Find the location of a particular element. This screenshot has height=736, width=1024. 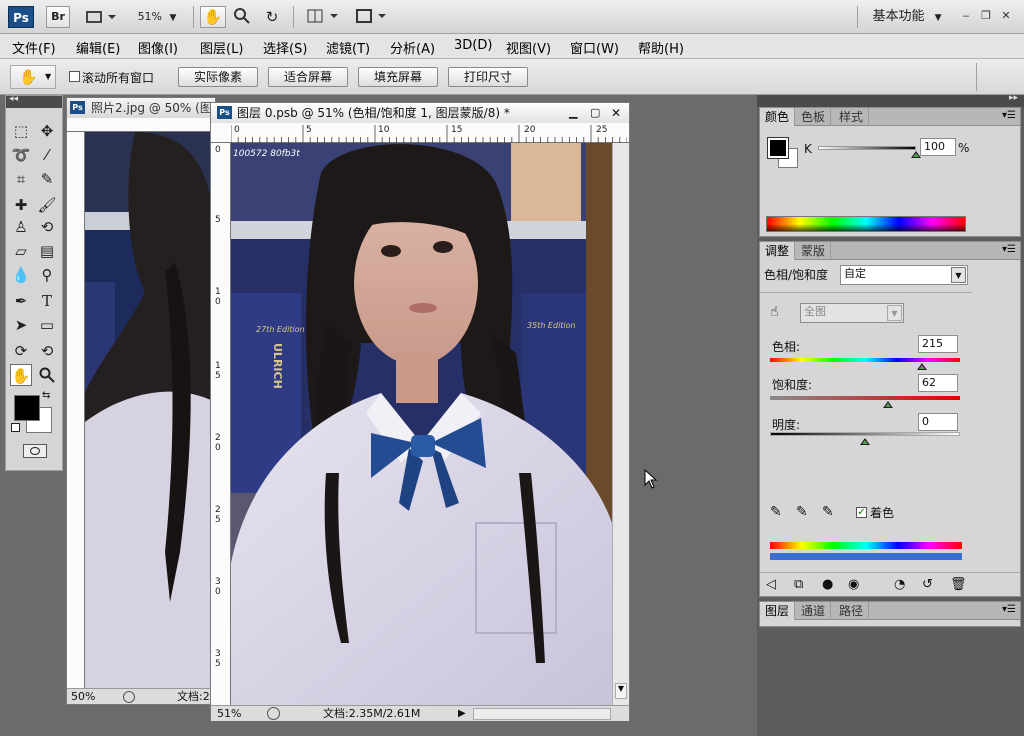

visibility-eye-icon: ◉ is located at coordinates (853, 584).